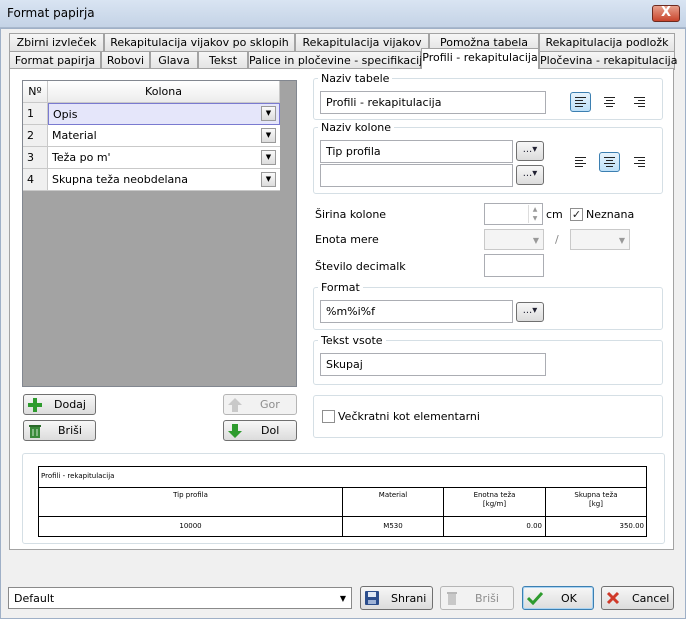  I want to click on table-row: 3 Teža po m' ▼, so click(151, 158).